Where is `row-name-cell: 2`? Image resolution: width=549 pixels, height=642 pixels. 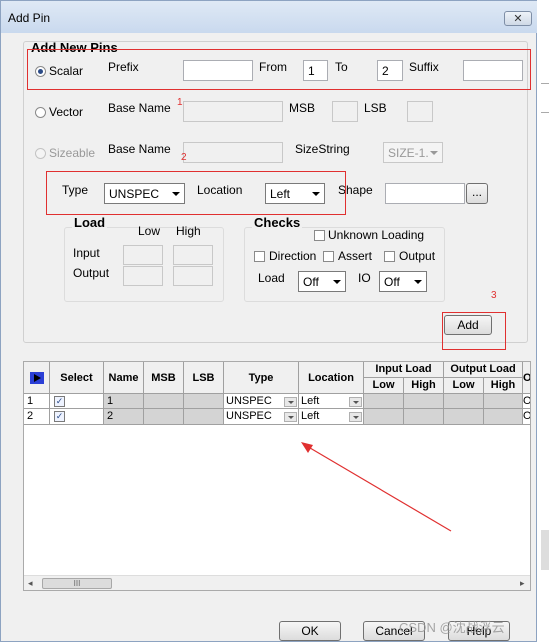
row-name-cell: 2 is located at coordinates (124, 417).